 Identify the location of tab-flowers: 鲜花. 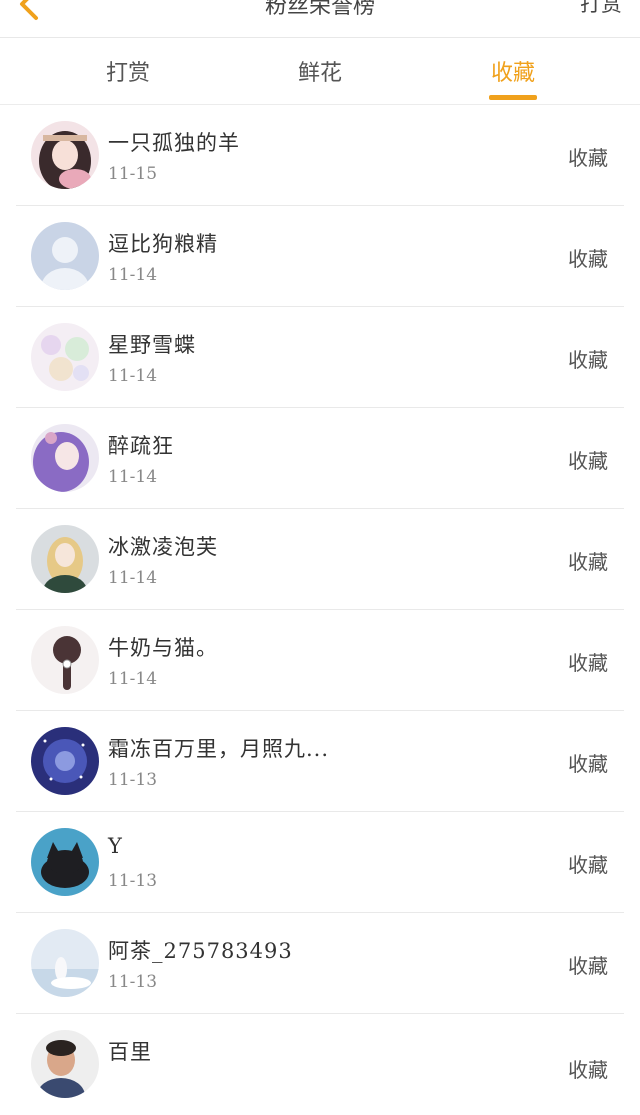
(320, 71).